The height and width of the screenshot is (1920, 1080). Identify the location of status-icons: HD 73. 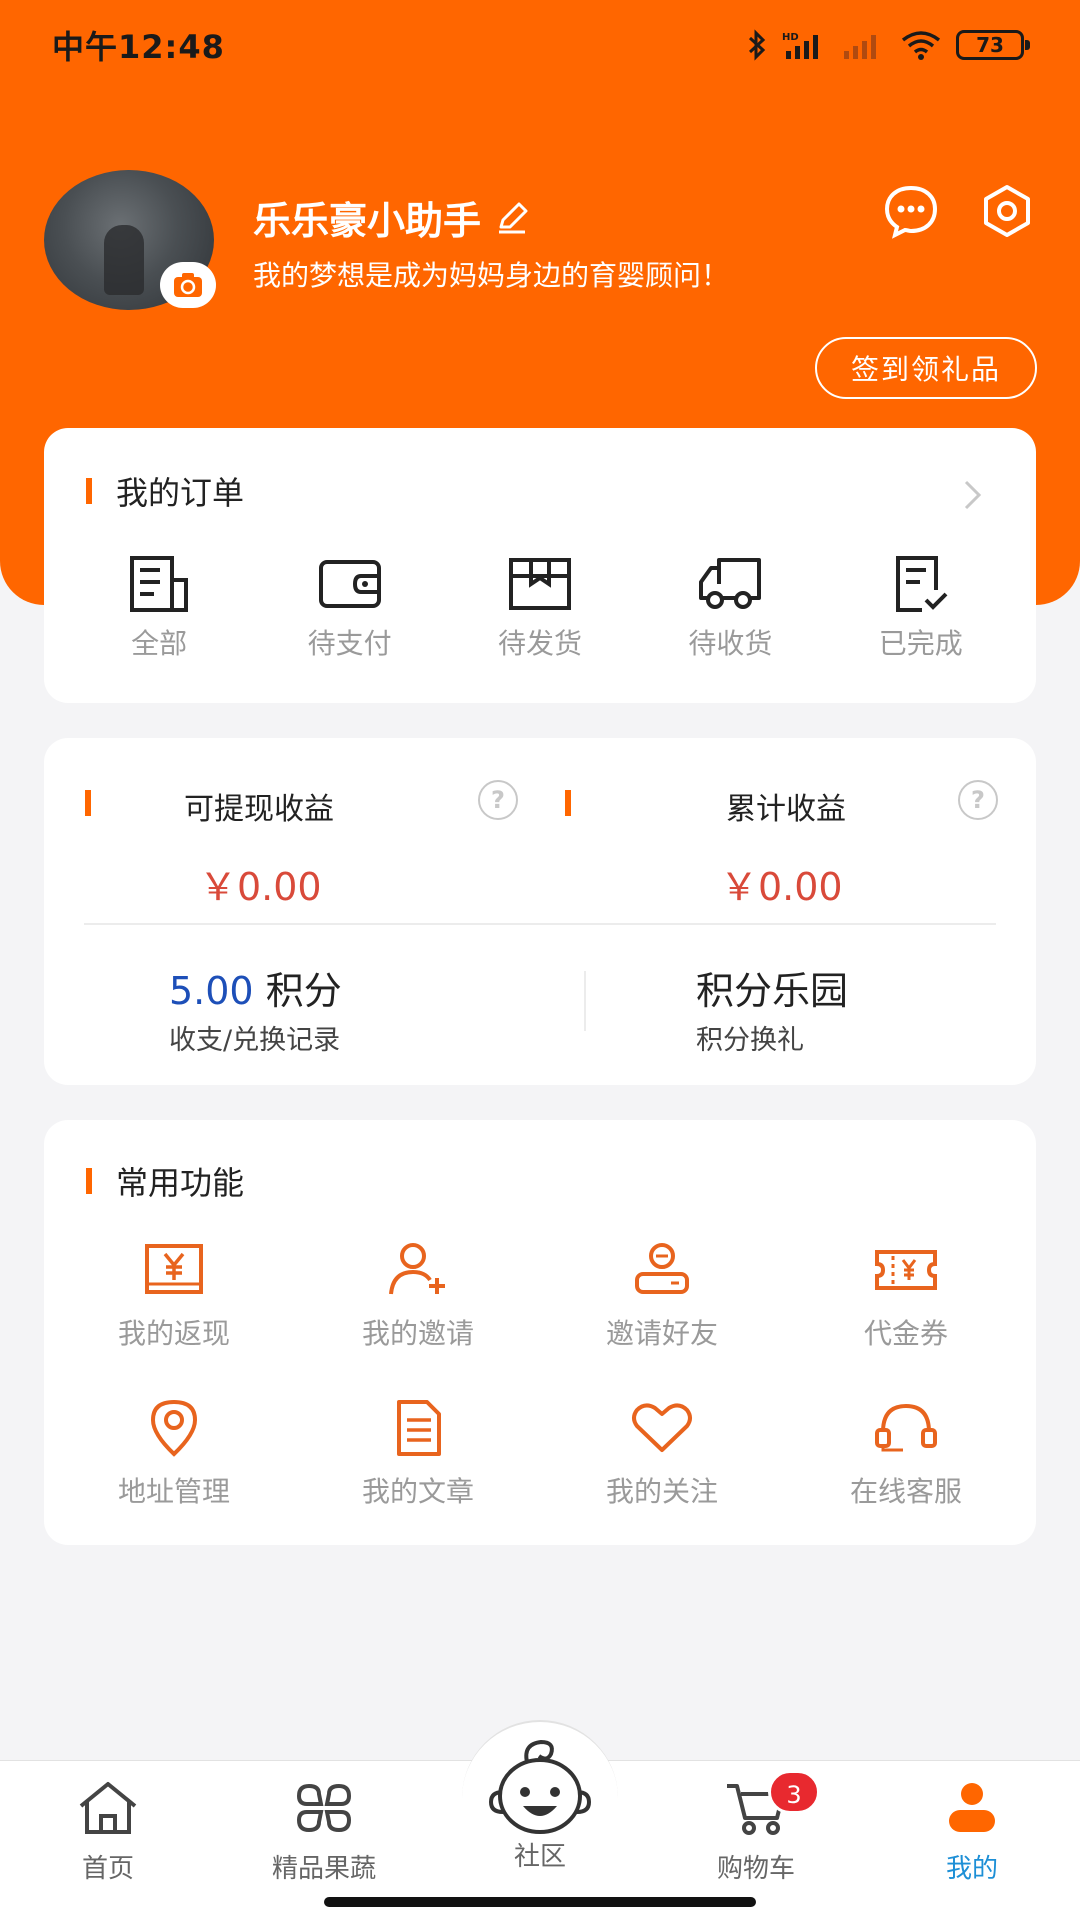
(888, 45).